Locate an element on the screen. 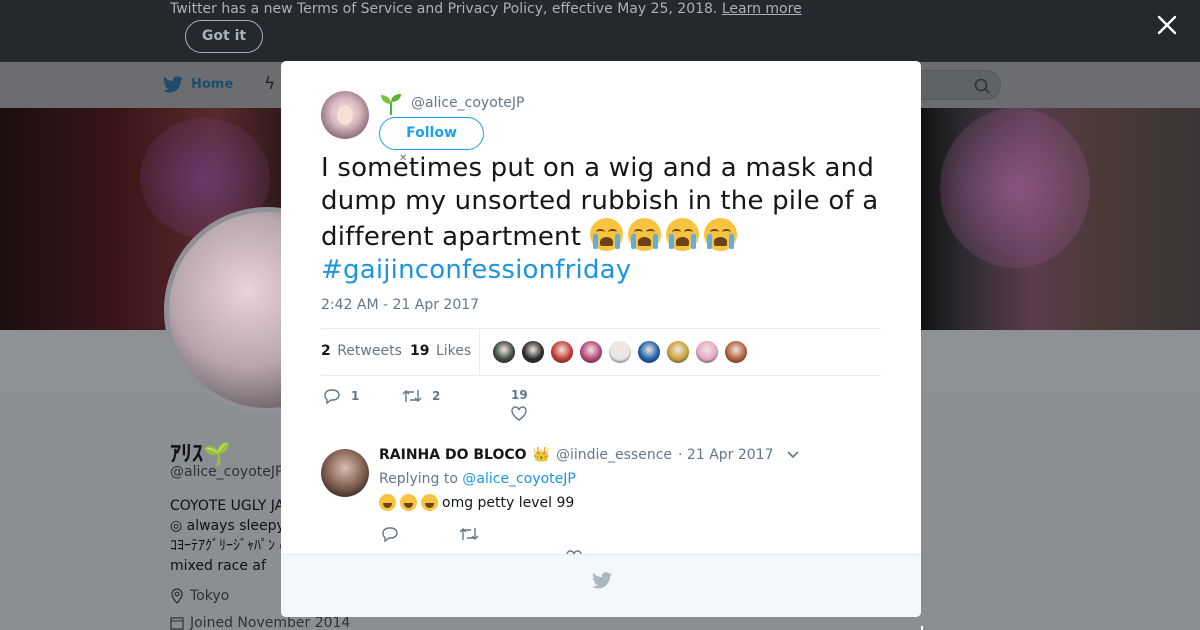  likes-label: Likes is located at coordinates (453, 351).